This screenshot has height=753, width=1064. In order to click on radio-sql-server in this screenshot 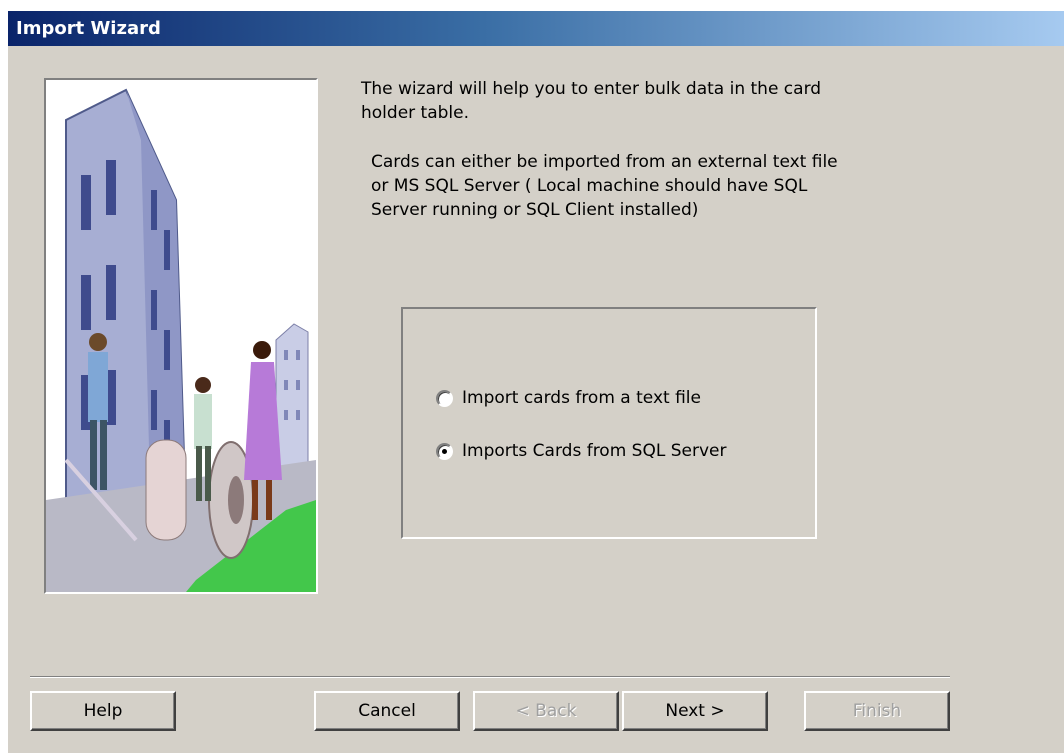, I will do `click(444, 451)`.